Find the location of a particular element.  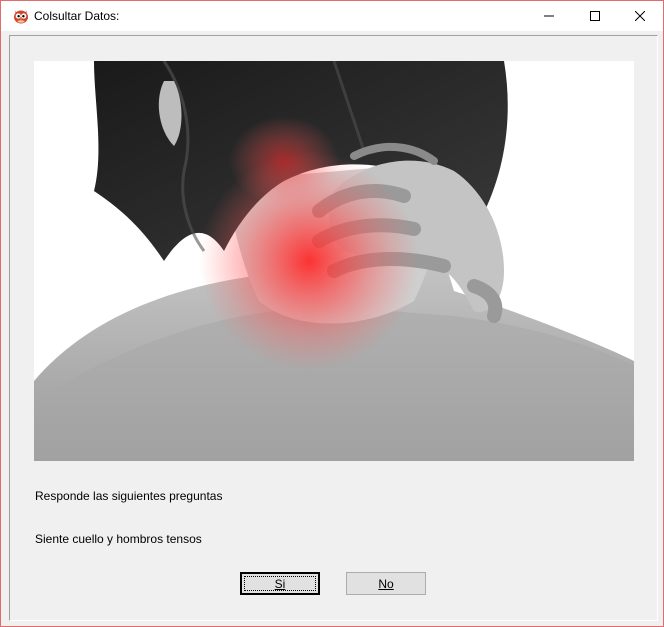

minimize-button is located at coordinates (549, 16).